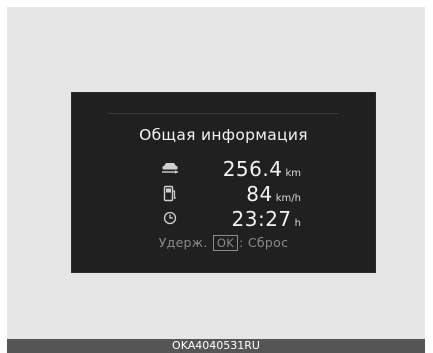  I want to click on car-distance-icon, so click(170, 168).